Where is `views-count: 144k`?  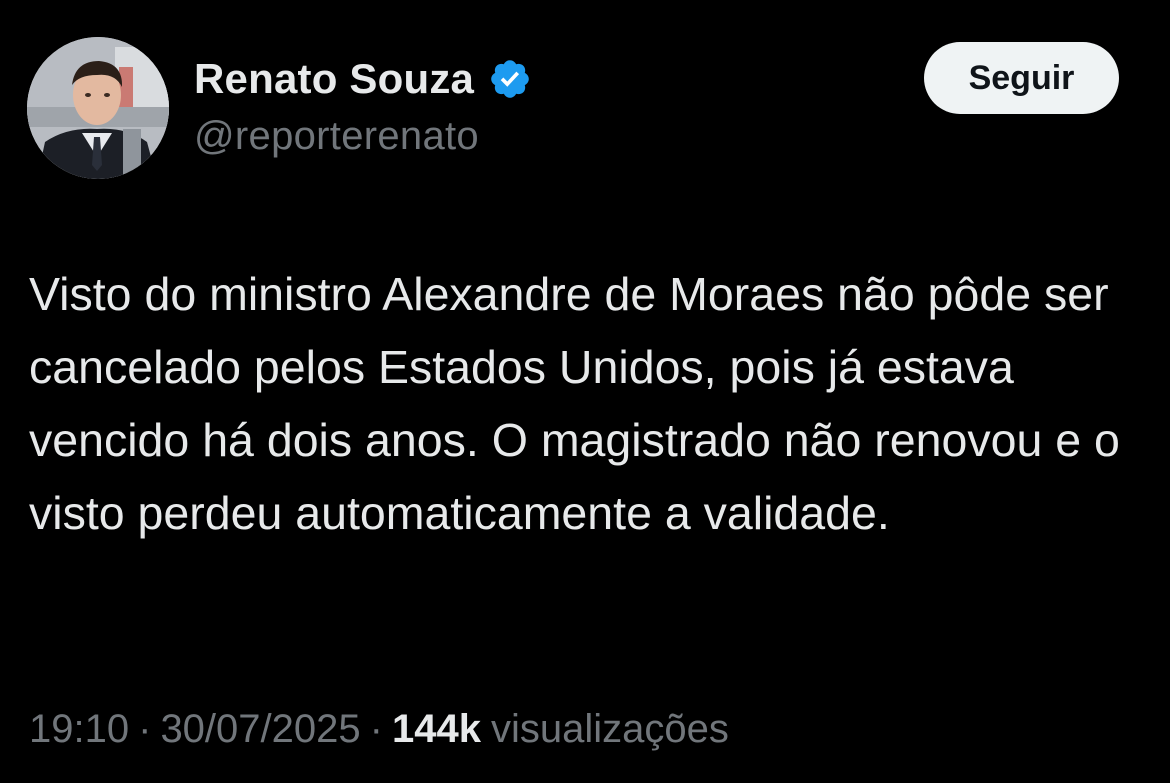 views-count: 144k is located at coordinates (436, 729).